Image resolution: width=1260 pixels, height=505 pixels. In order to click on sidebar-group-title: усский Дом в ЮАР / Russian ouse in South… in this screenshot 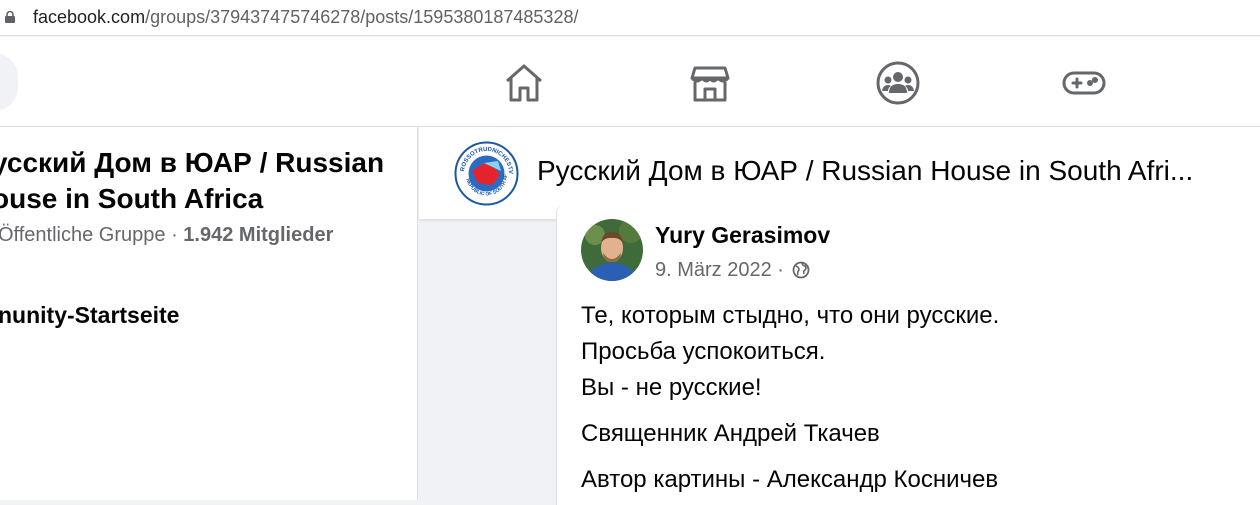, I will do `click(206, 181)`.